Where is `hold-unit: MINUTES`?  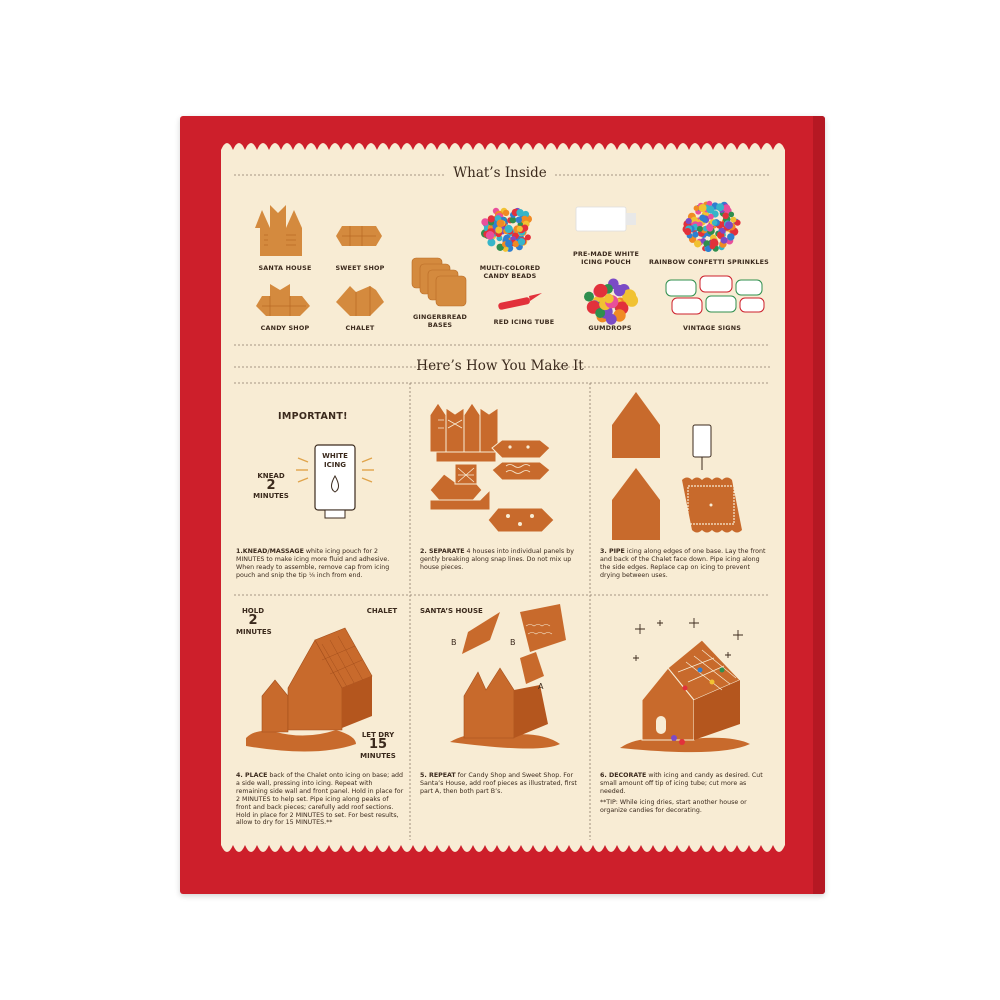 hold-unit: MINUTES is located at coordinates (254, 632).